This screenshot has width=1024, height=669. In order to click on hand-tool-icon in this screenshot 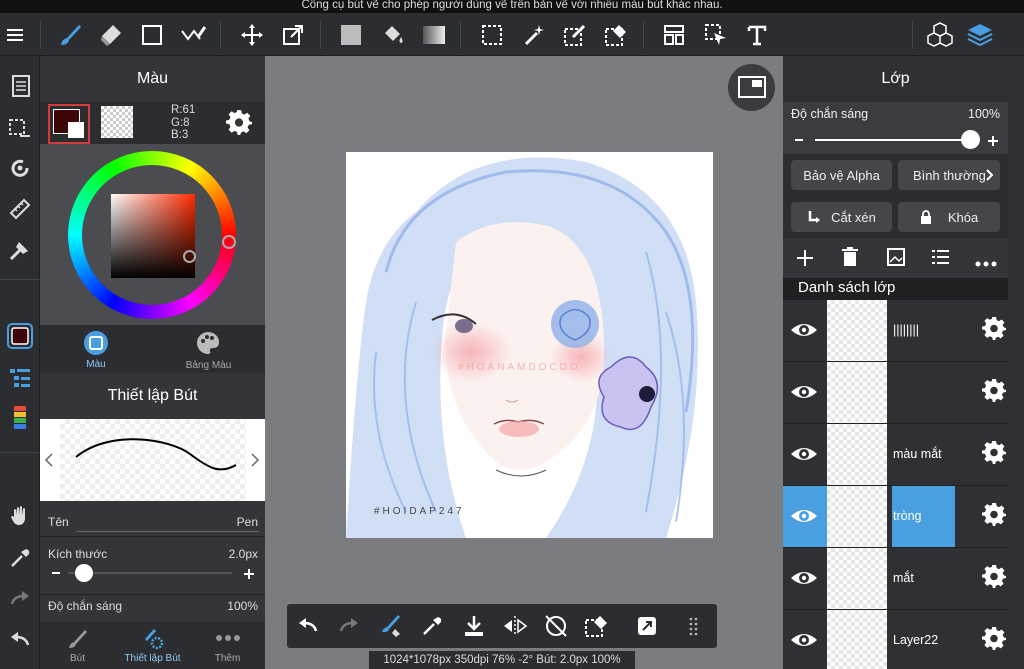, I will do `click(20, 516)`.